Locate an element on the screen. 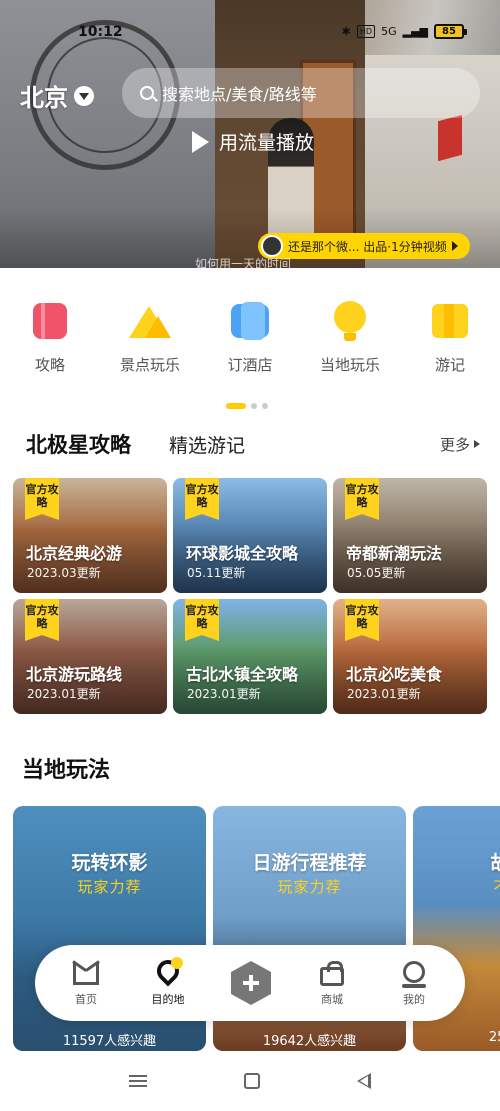 This screenshot has width=500, height=1111. category-label: 游记 is located at coordinates (449, 365).